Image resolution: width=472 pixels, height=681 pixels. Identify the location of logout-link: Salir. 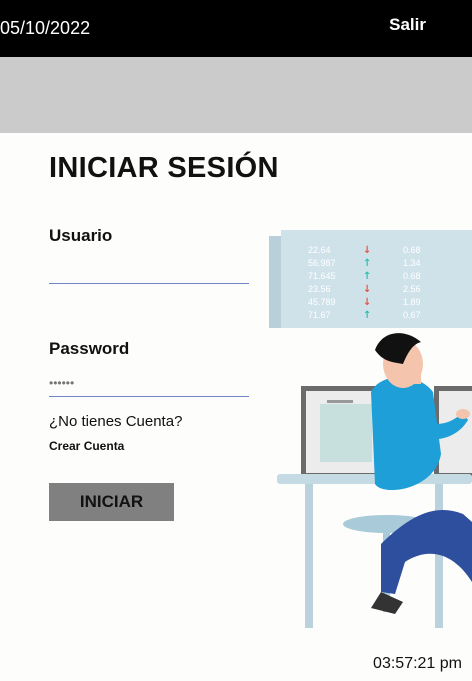
(407, 25).